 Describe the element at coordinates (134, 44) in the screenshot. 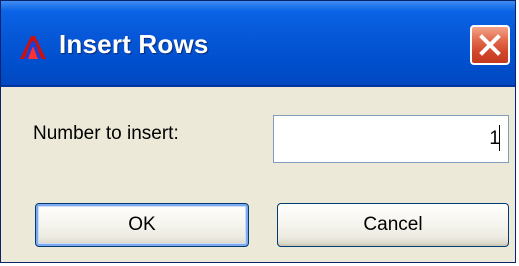

I see `window-title: Insert Rows` at that location.